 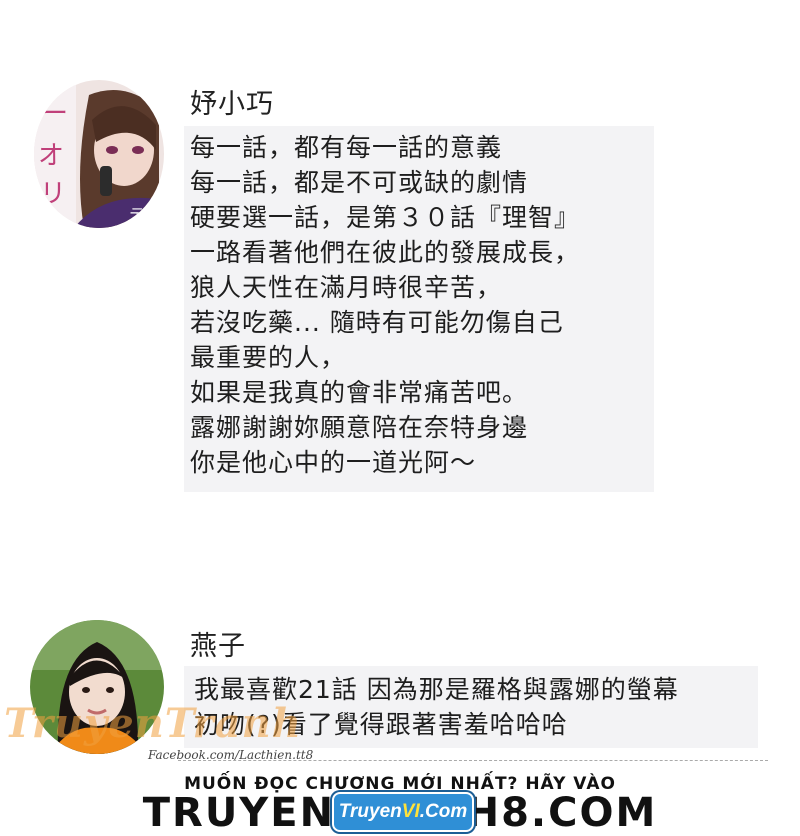 I want to click on comment-line: 若沒吃藥... 隨時有可能勿傷自己, so click(x=377, y=322).